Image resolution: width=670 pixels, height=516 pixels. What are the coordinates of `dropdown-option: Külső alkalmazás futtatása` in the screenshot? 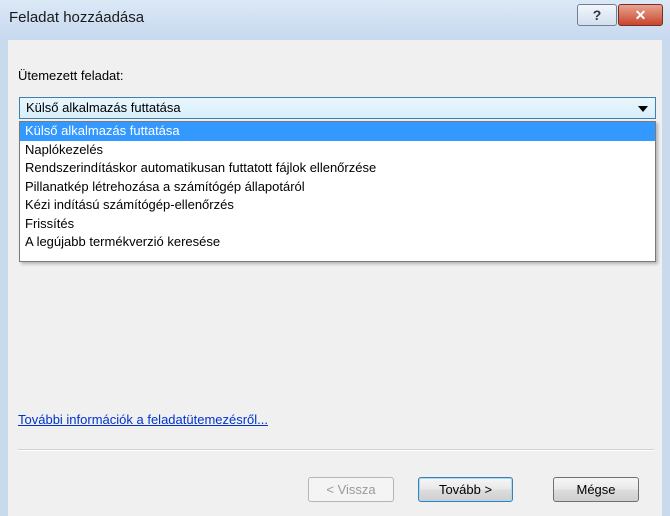 It's located at (337, 131).